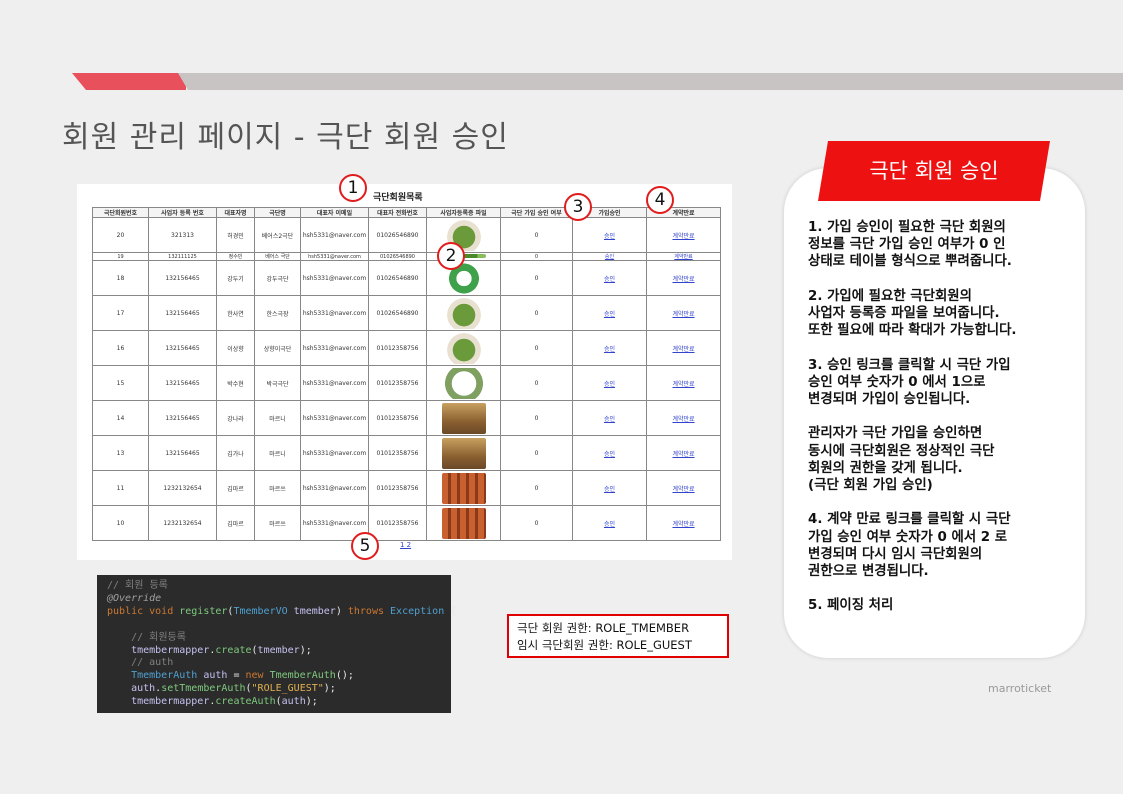 This screenshot has height=794, width=1123. What do you see at coordinates (851, 606) in the screenshot?
I see `desc-item-5: 5. 페이징 처리` at bounding box center [851, 606].